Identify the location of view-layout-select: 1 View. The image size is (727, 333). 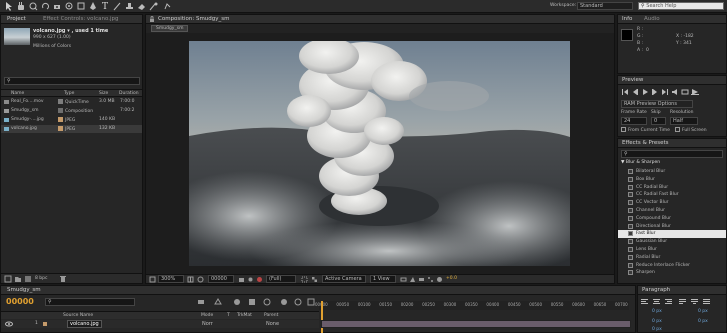
(383, 279).